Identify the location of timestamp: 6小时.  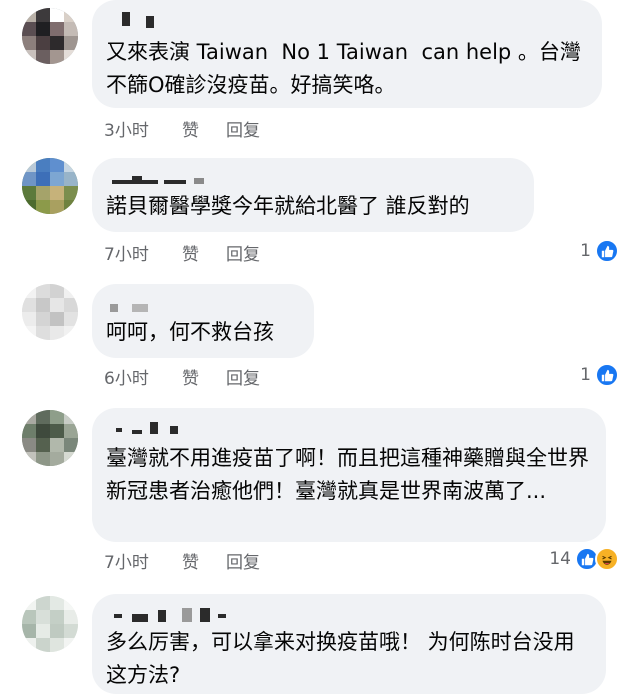
(126, 376).